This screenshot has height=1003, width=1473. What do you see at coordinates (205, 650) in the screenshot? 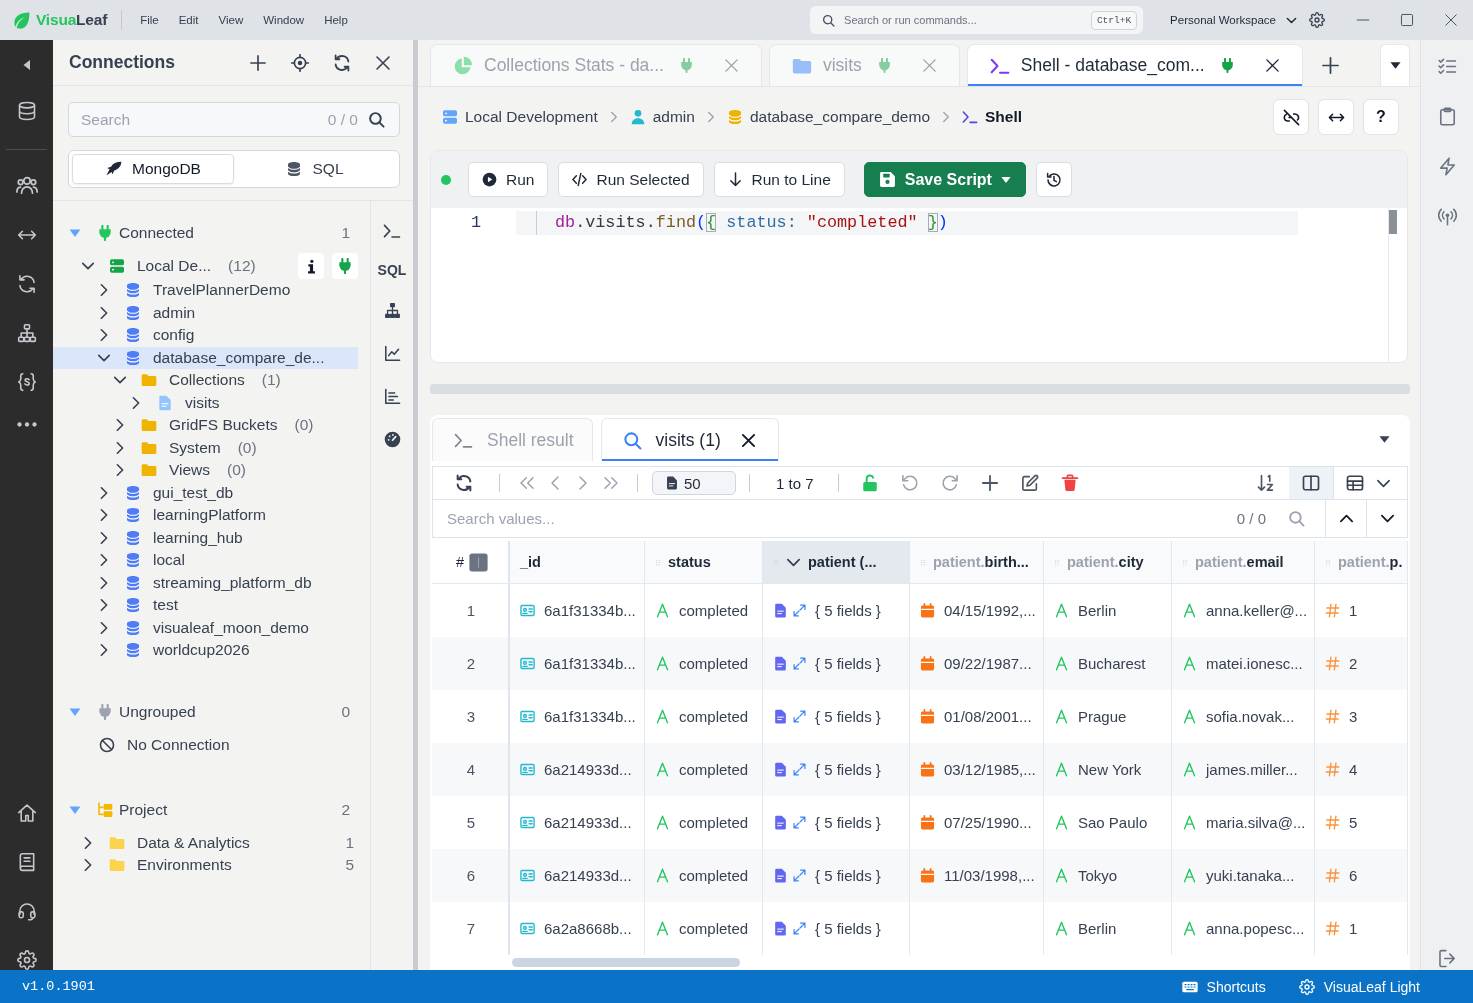
I see `tree-item: worldcup2026` at bounding box center [205, 650].